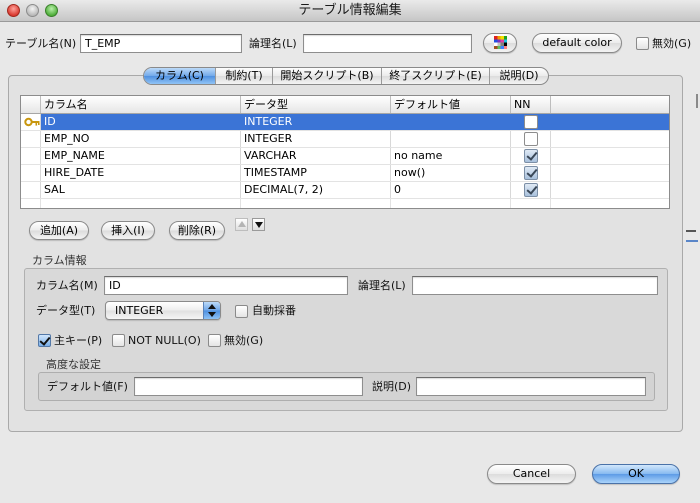 The height and width of the screenshot is (503, 700). I want to click on advanced-settings-label: 高度な設定, so click(73, 364).